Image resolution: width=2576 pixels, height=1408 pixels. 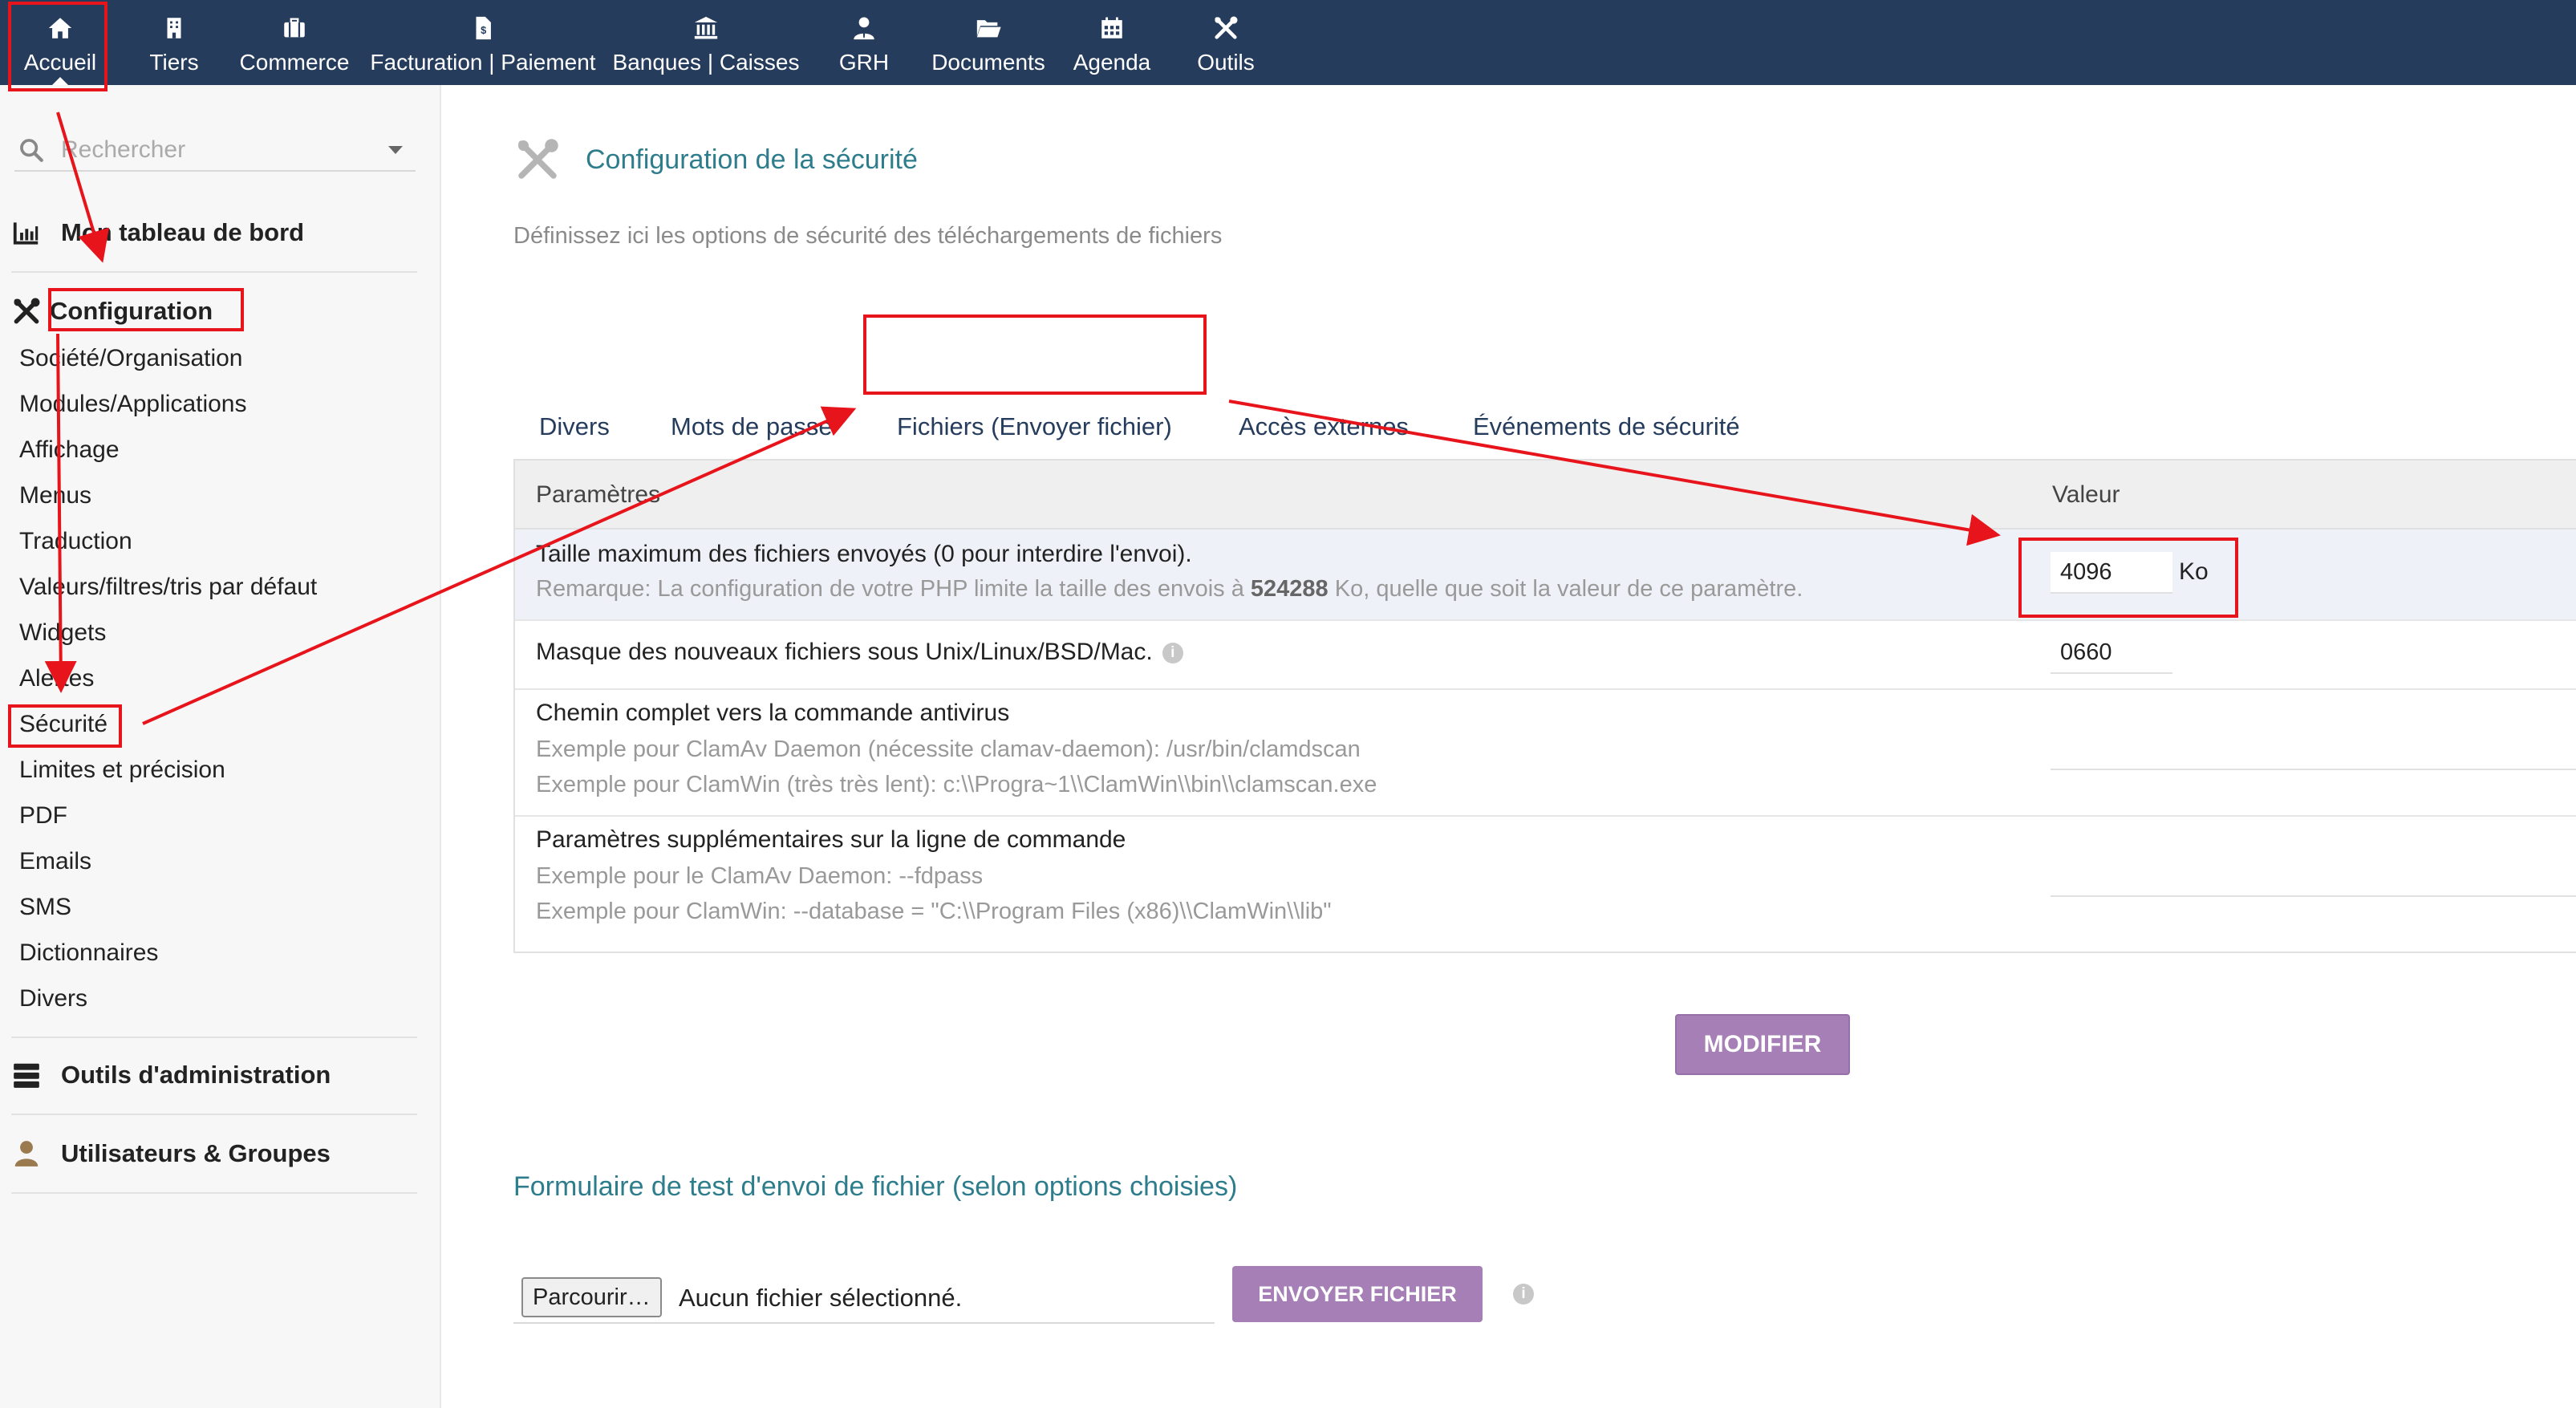 I want to click on column-header-parametres: Paramètres, so click(x=598, y=494).